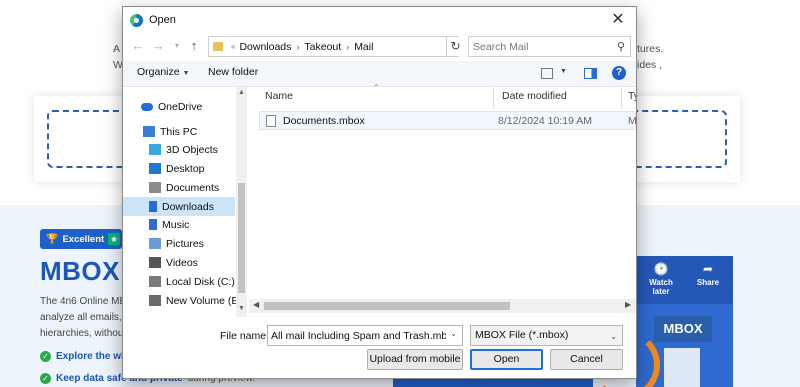 This screenshot has height=387, width=800. I want to click on file-type-select: MBOX File (*.mbox) ⌄, so click(546, 335).